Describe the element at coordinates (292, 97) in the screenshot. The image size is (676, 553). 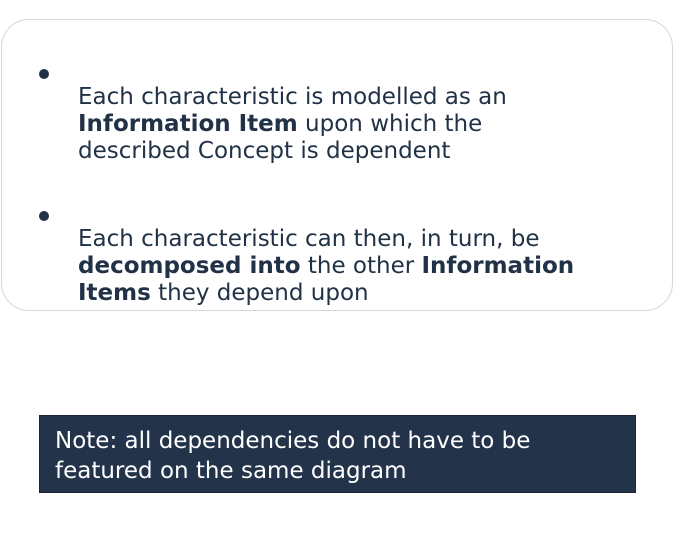
I see `bullet-text-part: Each characteristic is modelled as an` at that location.